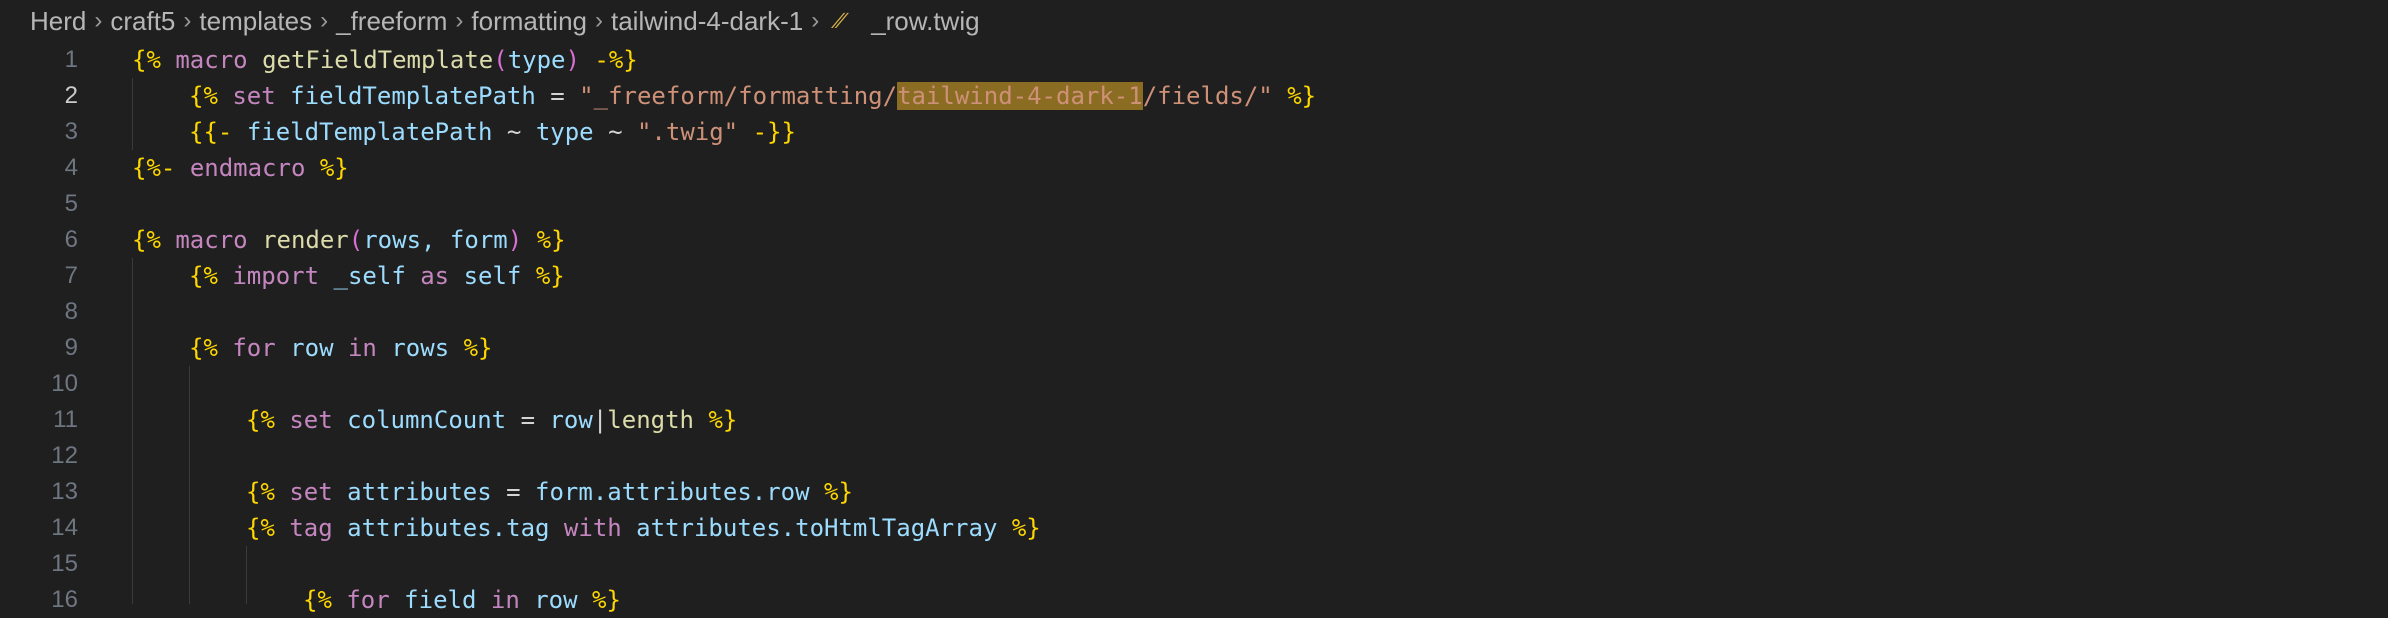  What do you see at coordinates (71, 311) in the screenshot?
I see `line-number: 8` at bounding box center [71, 311].